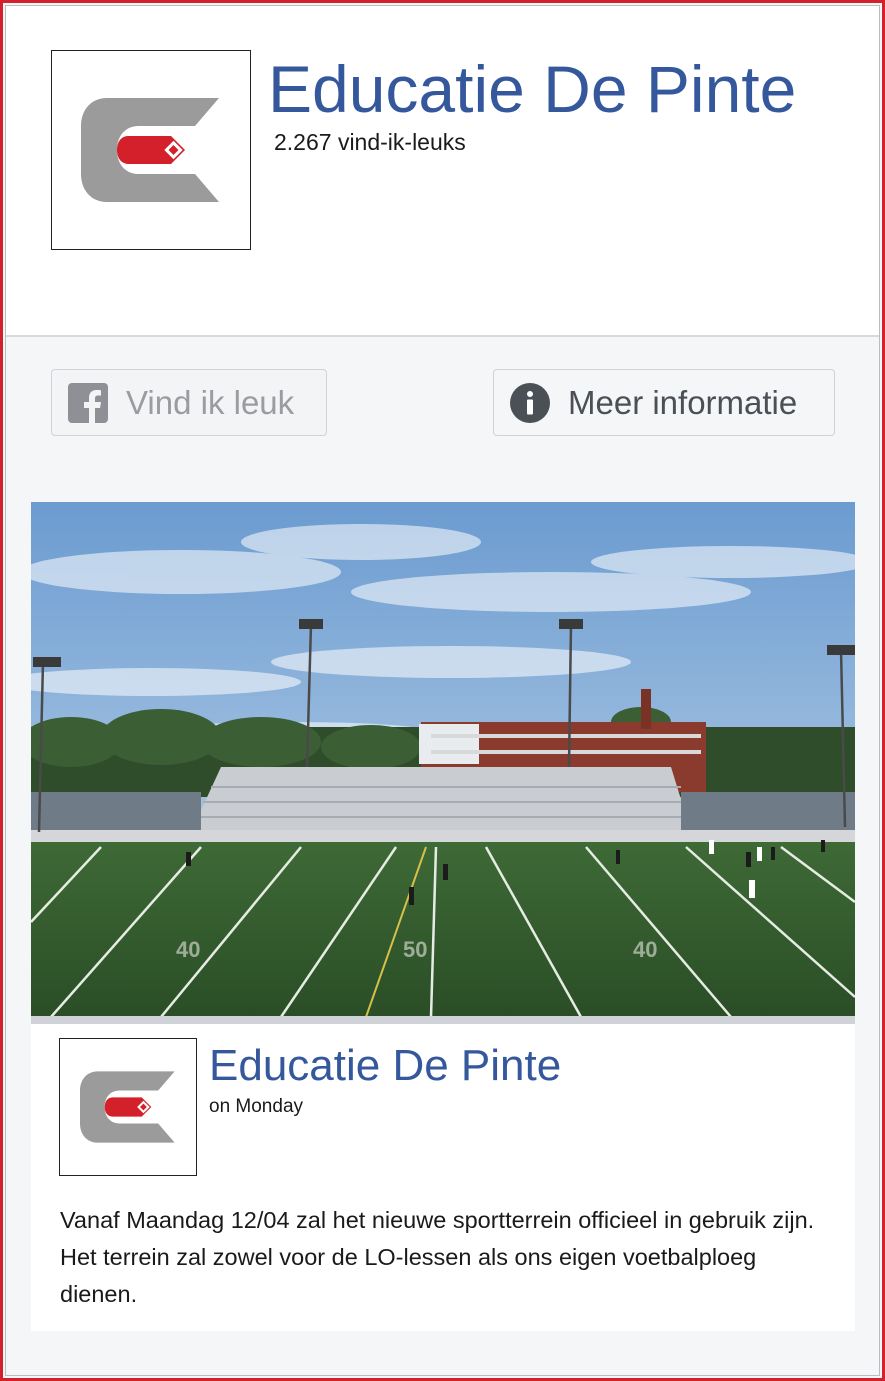 The image size is (885, 1381). Describe the element at coordinates (385, 1066) in the screenshot. I see `post-author-name: Educatie De Pinte` at that location.